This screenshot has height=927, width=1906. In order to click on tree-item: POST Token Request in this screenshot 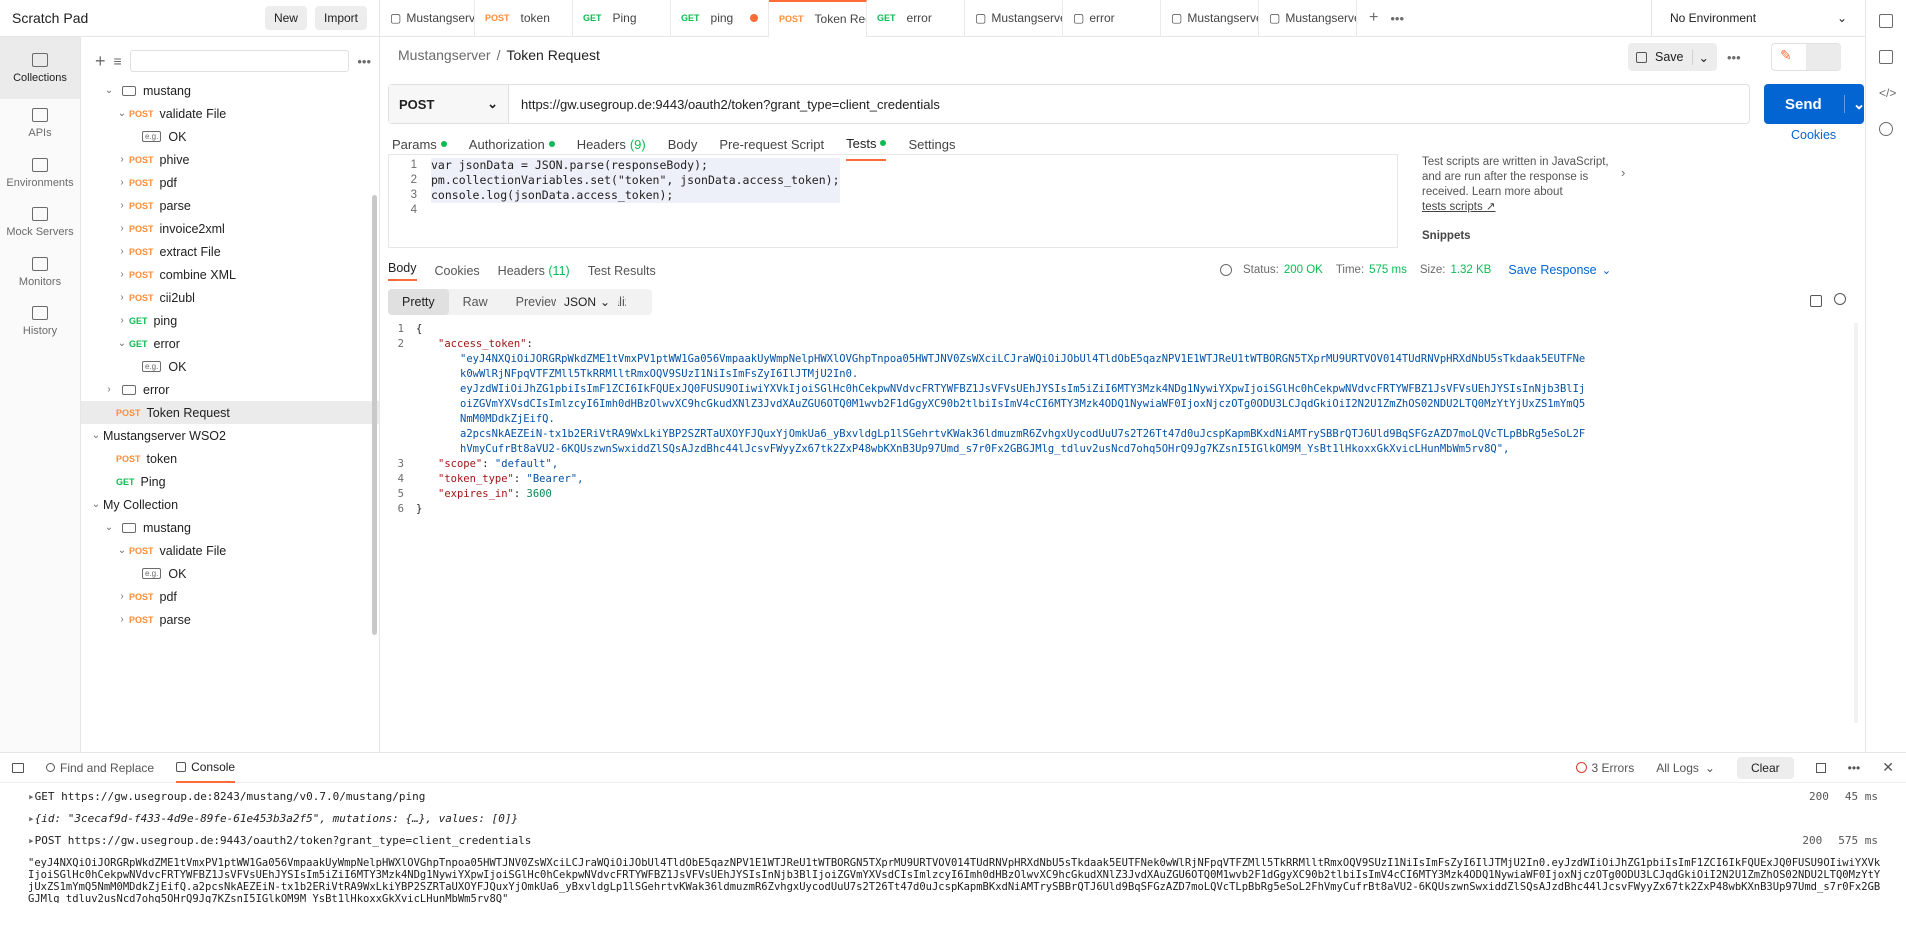, I will do `click(230, 412)`.